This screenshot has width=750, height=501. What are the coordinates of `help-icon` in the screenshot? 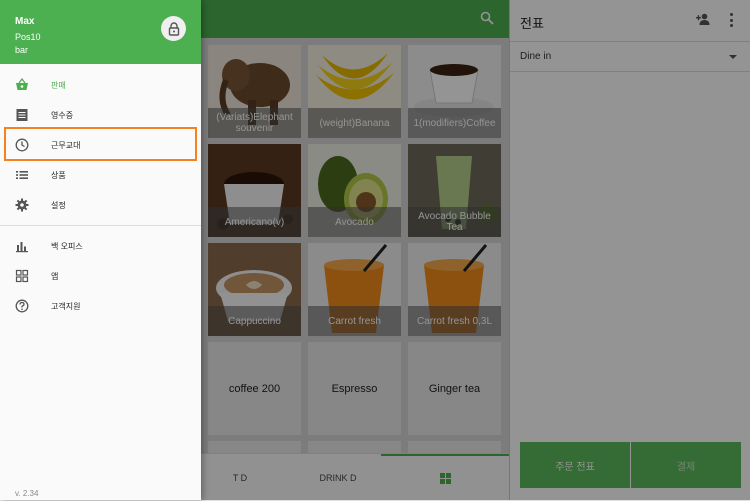 It's located at (22, 306).